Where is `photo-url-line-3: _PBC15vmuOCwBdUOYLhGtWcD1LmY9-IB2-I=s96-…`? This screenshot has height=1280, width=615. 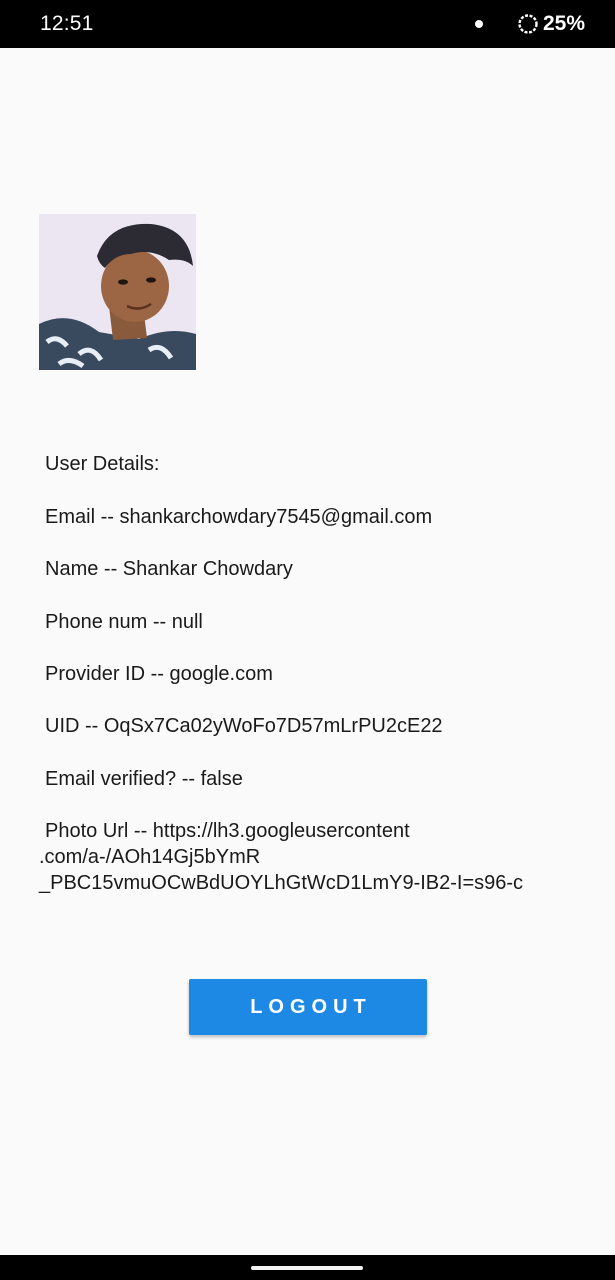
photo-url-line-3: _PBC15vmuOCwBdUOYLhGtWcD1LmY9-IB2-I=s96-… is located at coordinates (281, 883).